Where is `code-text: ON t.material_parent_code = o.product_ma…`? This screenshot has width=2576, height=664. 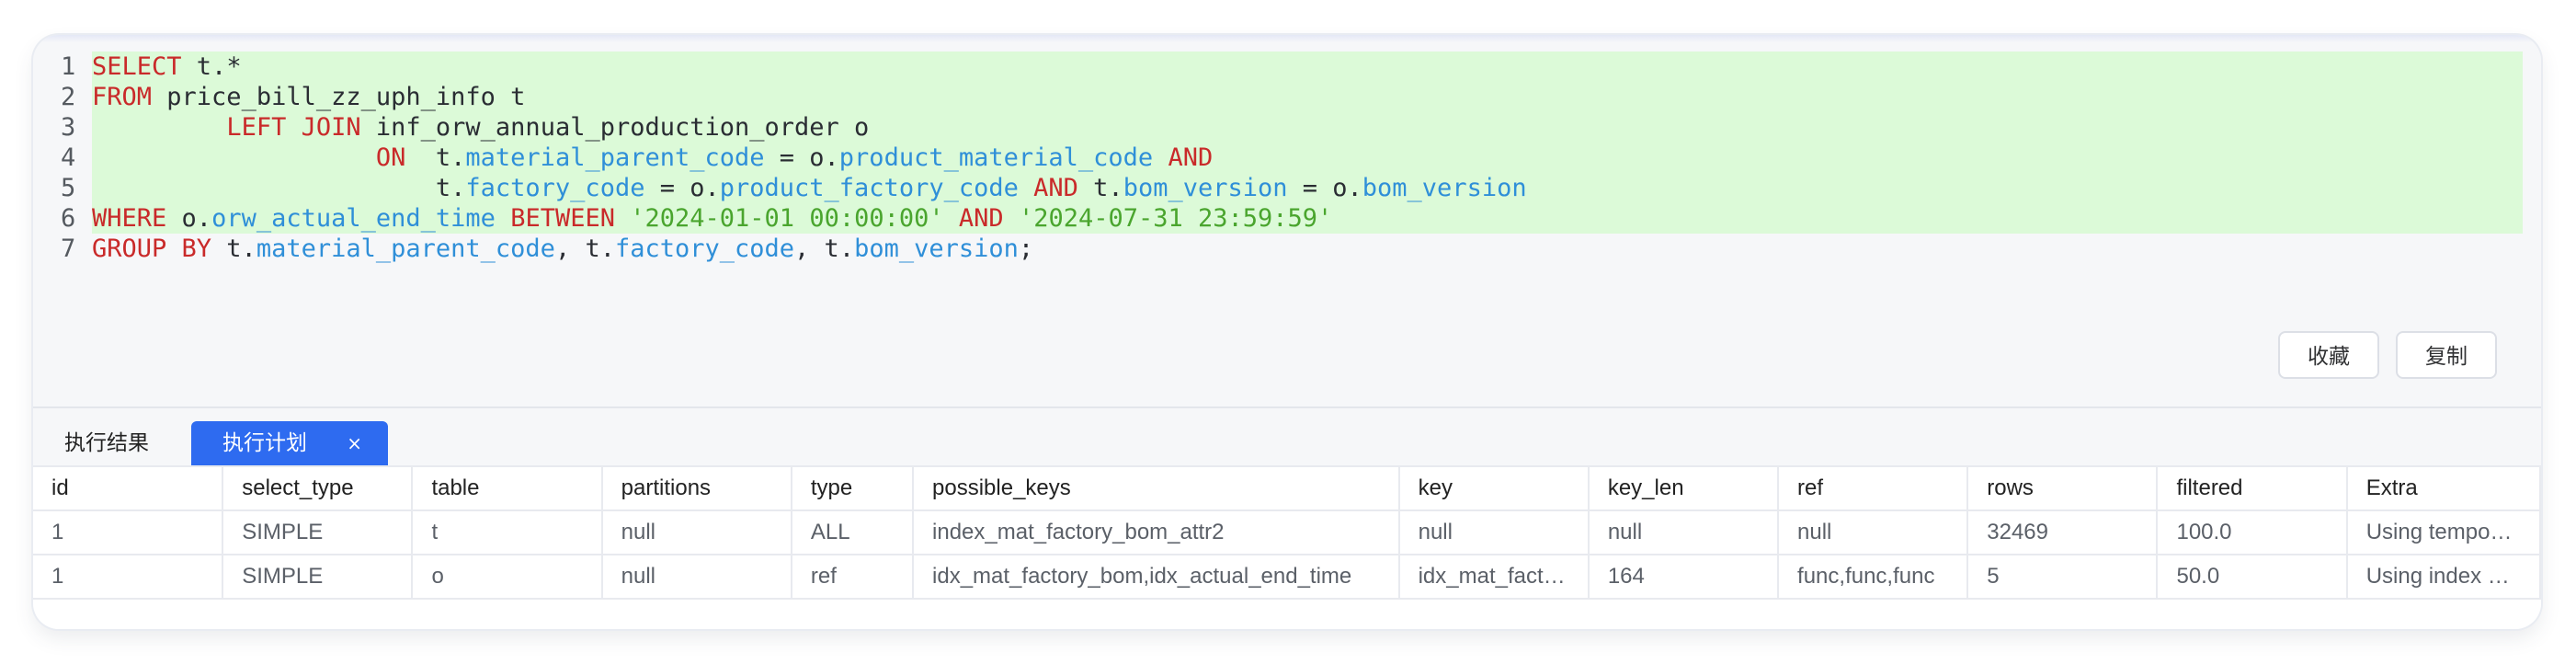 code-text: ON t.material_parent_code = o.product_ma… is located at coordinates (1307, 158).